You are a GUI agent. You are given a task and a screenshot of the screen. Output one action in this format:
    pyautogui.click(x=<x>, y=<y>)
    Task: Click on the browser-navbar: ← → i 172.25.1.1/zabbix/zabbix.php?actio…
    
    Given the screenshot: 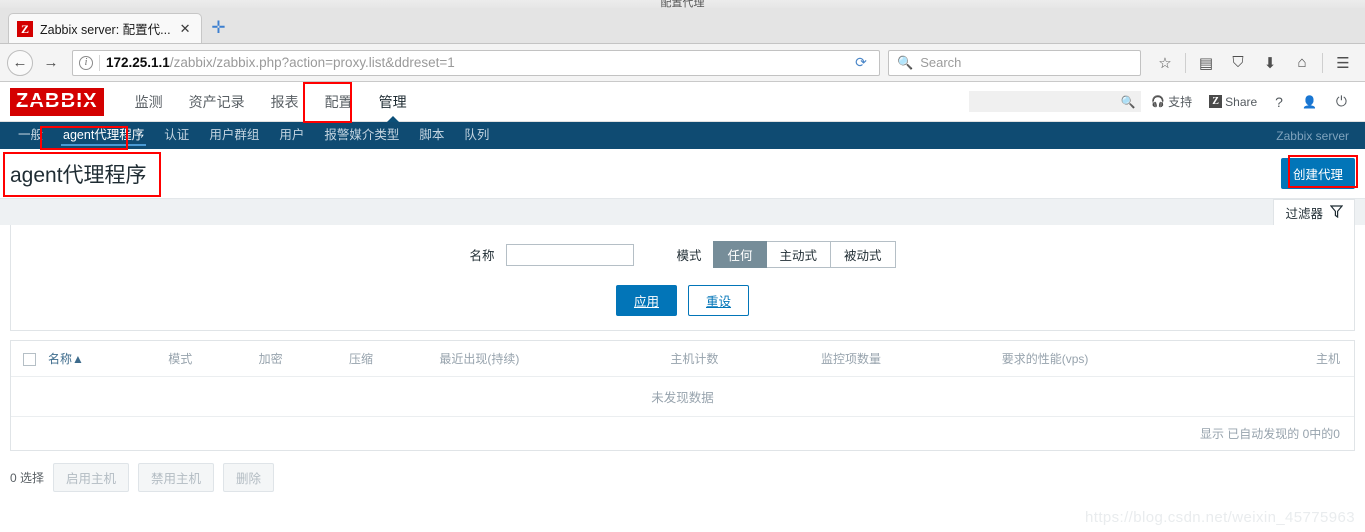 What is the action you would take?
    pyautogui.click(x=682, y=63)
    